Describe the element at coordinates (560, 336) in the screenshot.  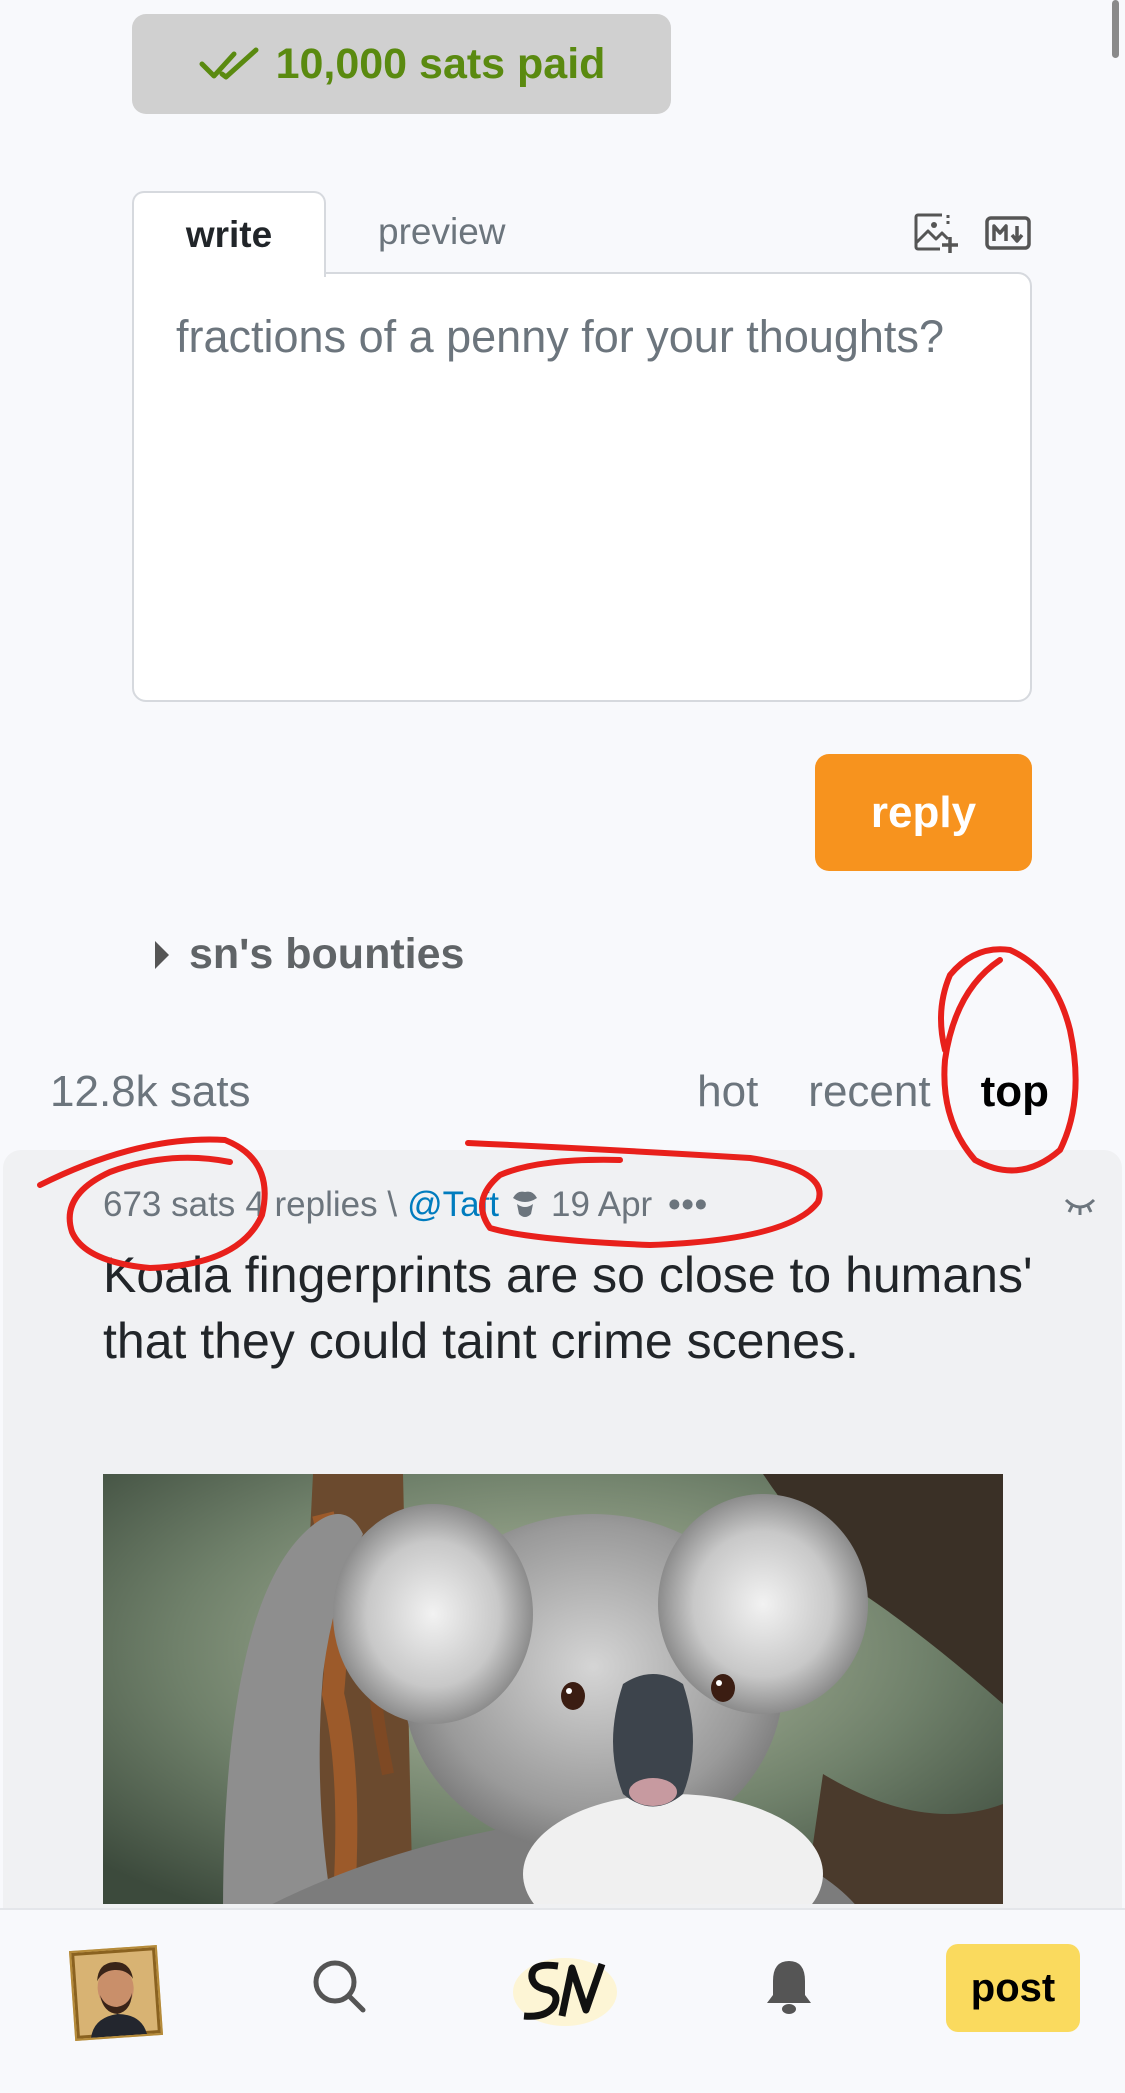
I see `comment-placeholder: fractions of a penny for your thoughts?` at that location.